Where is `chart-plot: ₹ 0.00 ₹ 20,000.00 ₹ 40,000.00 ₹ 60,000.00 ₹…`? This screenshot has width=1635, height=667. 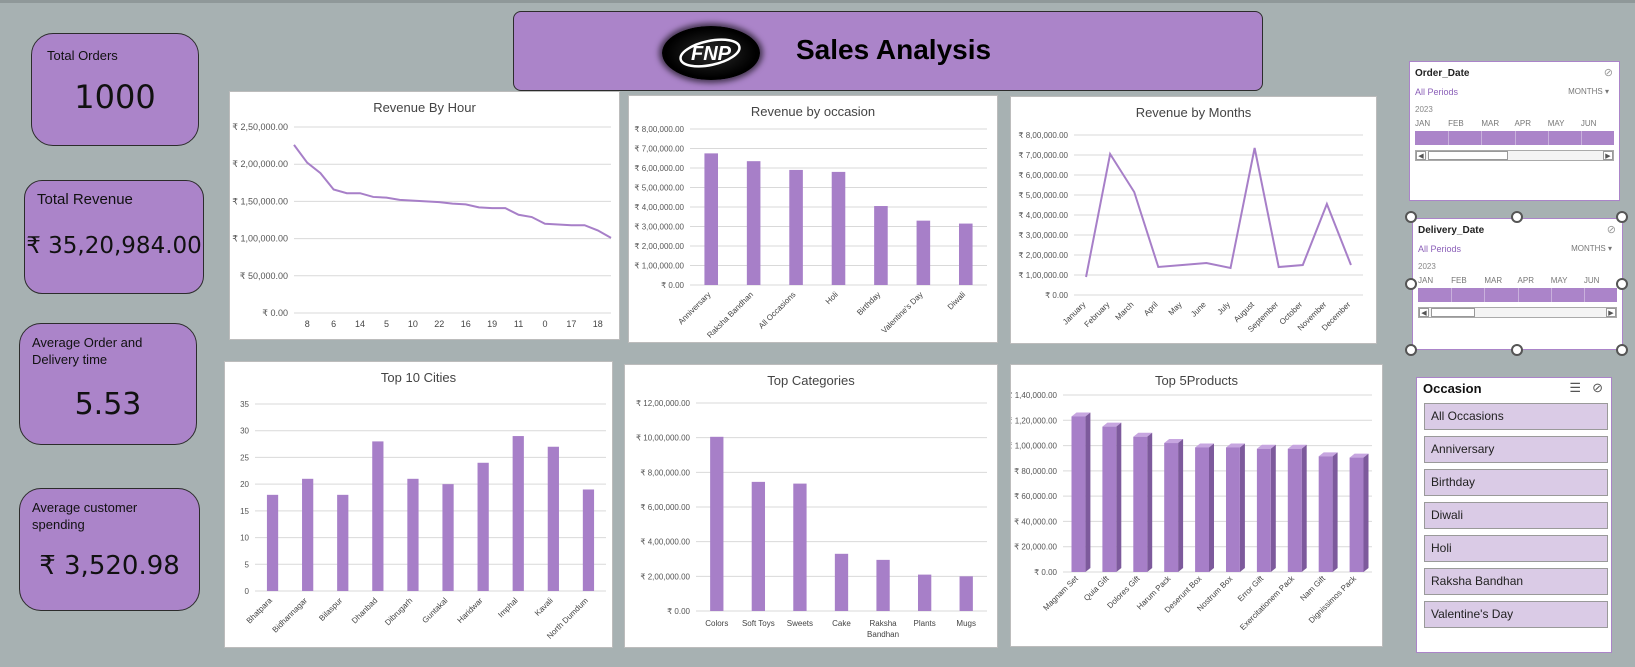 chart-plot: ₹ 0.00 ₹ 20,000.00 ₹ 40,000.00 ₹ 60,000.00 ₹… is located at coordinates (1191, 511).